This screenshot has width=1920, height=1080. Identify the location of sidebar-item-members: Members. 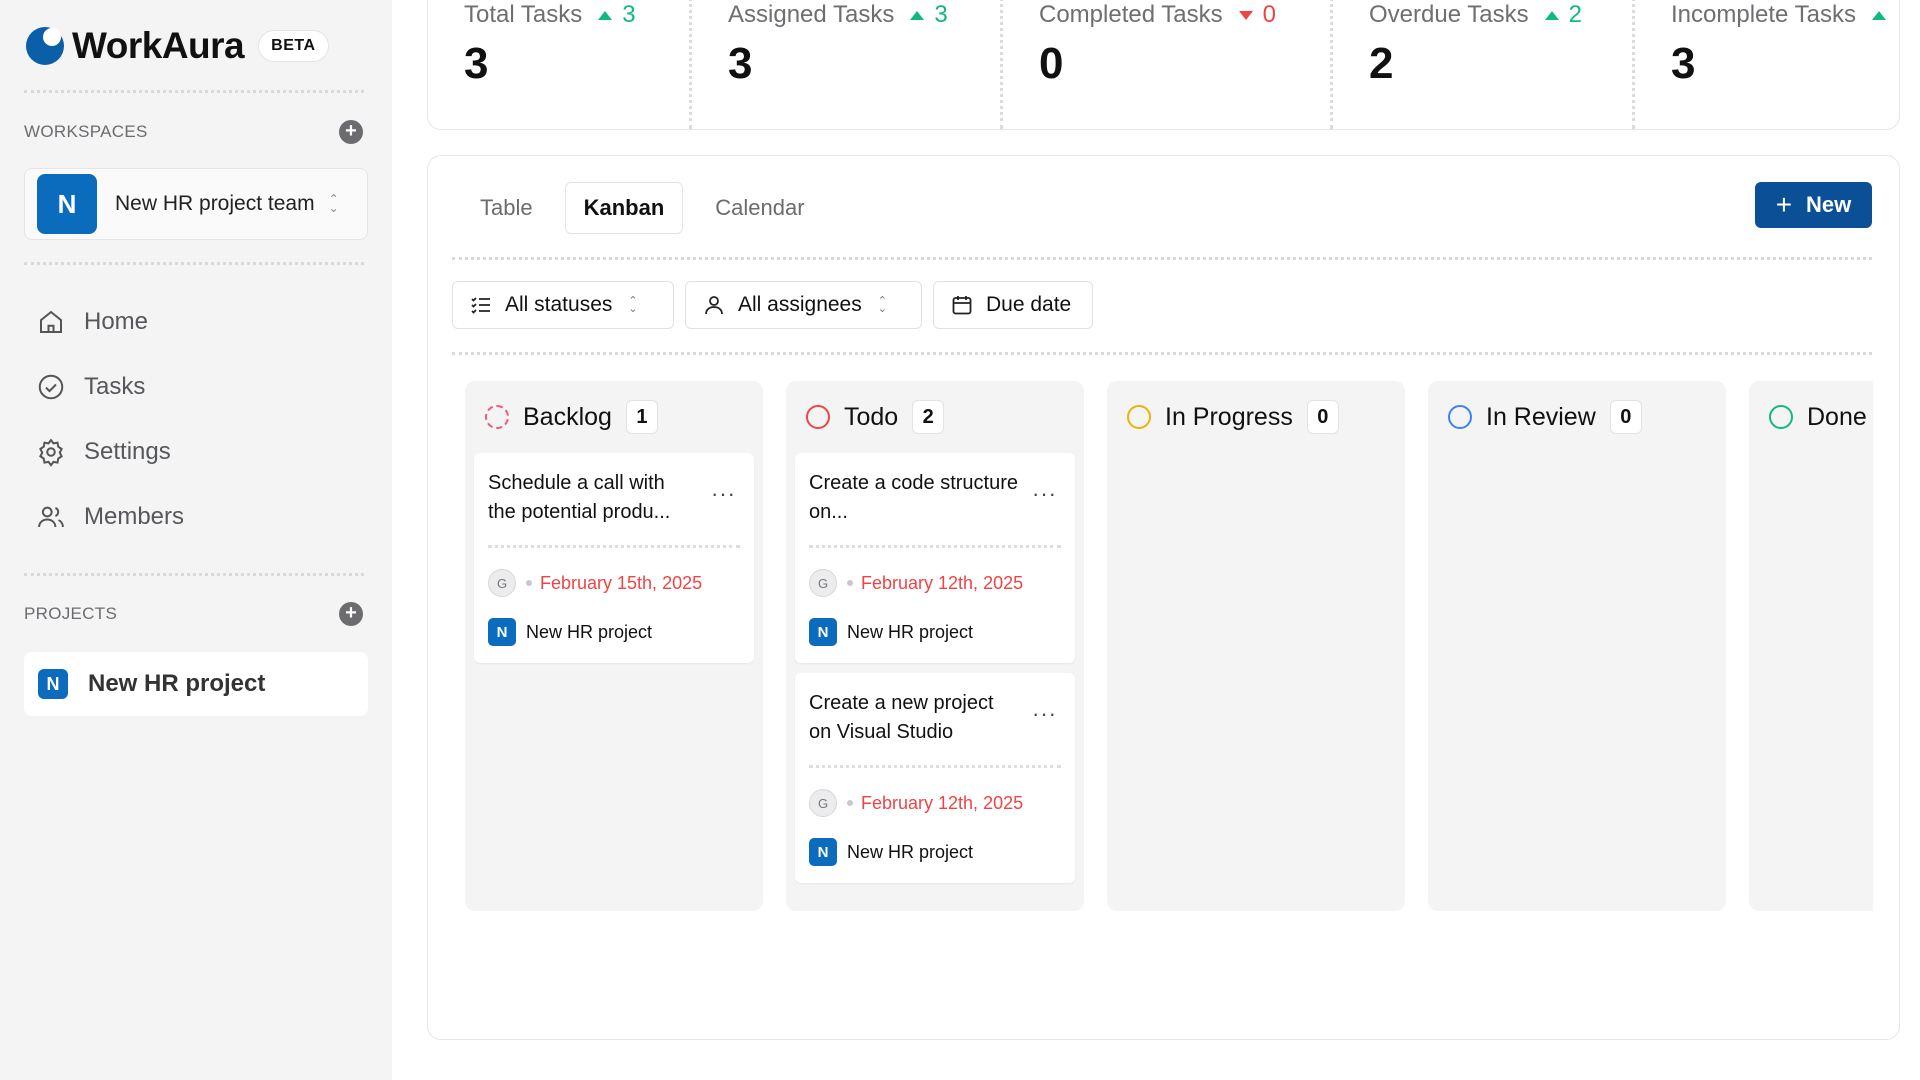
(110, 517).